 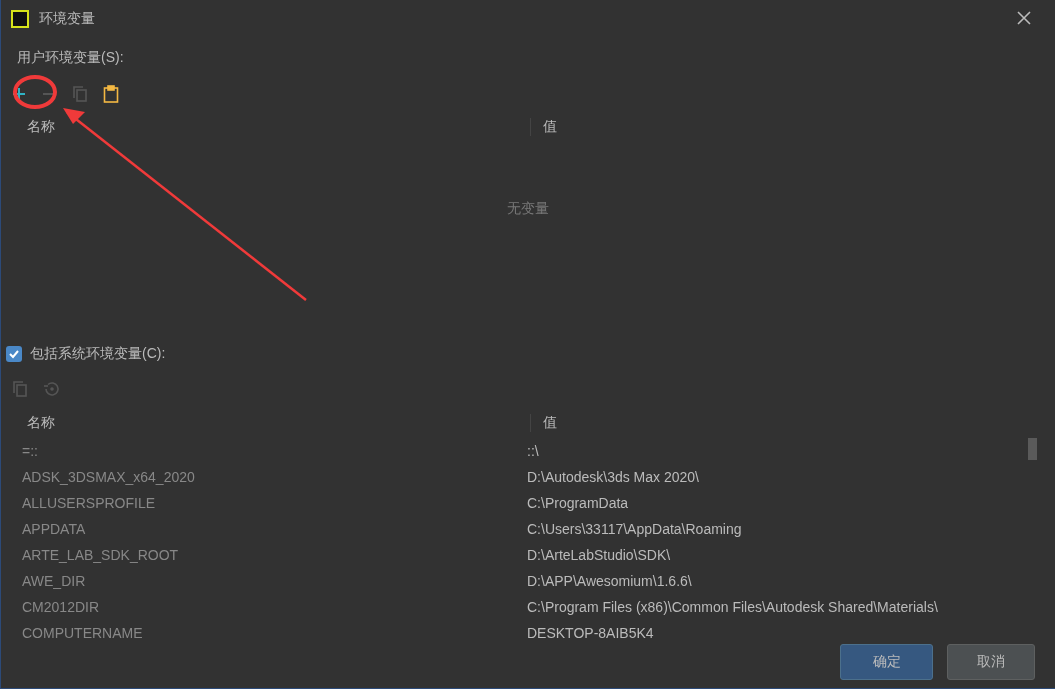 What do you see at coordinates (89, 503) in the screenshot?
I see `variable-name: ALLUSERSPROFILE` at bounding box center [89, 503].